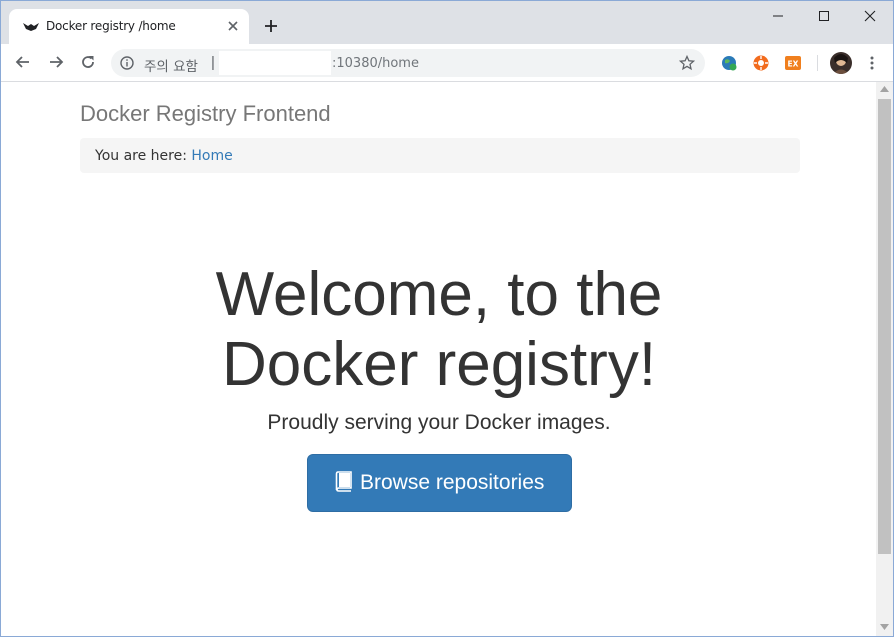 The image size is (894, 637). Describe the element at coordinates (88, 62) in the screenshot. I see `reload-icon` at that location.